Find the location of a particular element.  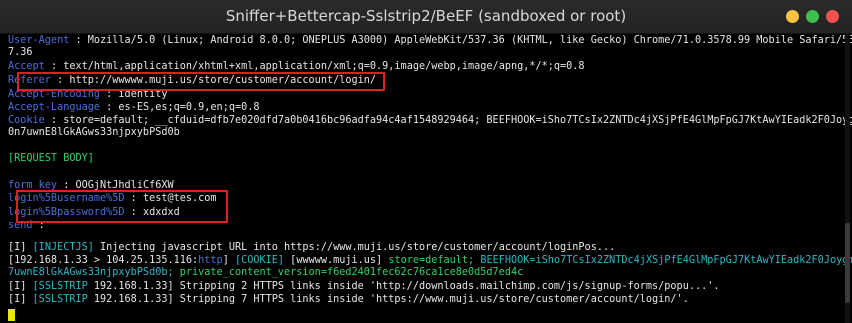

header-key: Accept is located at coordinates (26, 66).